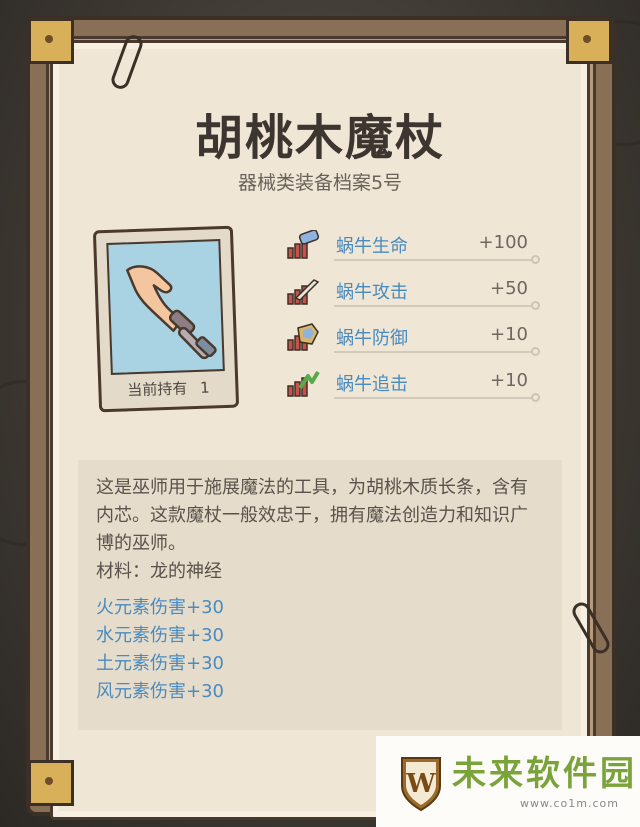 Image resolution: width=640 pixels, height=827 pixels. Describe the element at coordinates (303, 383) in the screenshot. I see `pursuit-arrow-icon` at that location.